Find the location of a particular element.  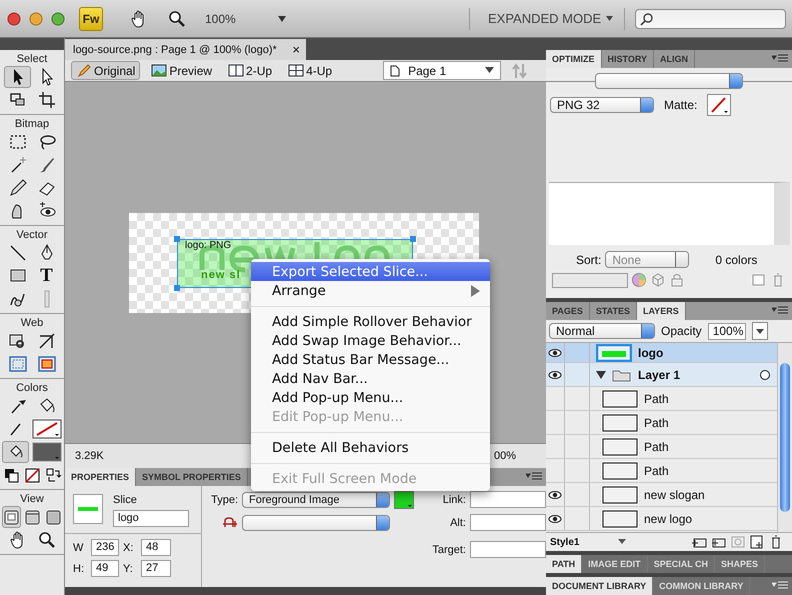

slogan-text: new sl is located at coordinates (221, 275).